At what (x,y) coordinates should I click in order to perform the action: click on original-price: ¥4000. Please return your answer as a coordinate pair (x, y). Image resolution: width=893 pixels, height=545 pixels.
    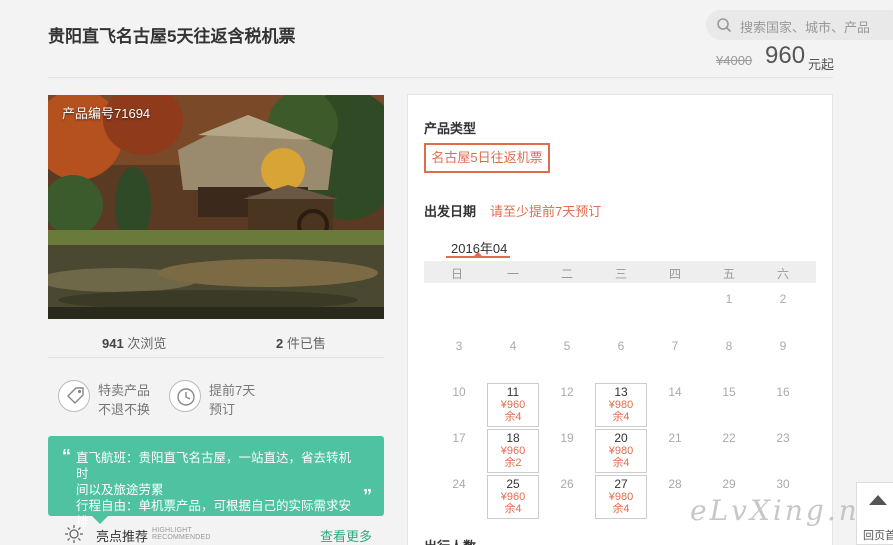
    Looking at the image, I should click on (734, 60).